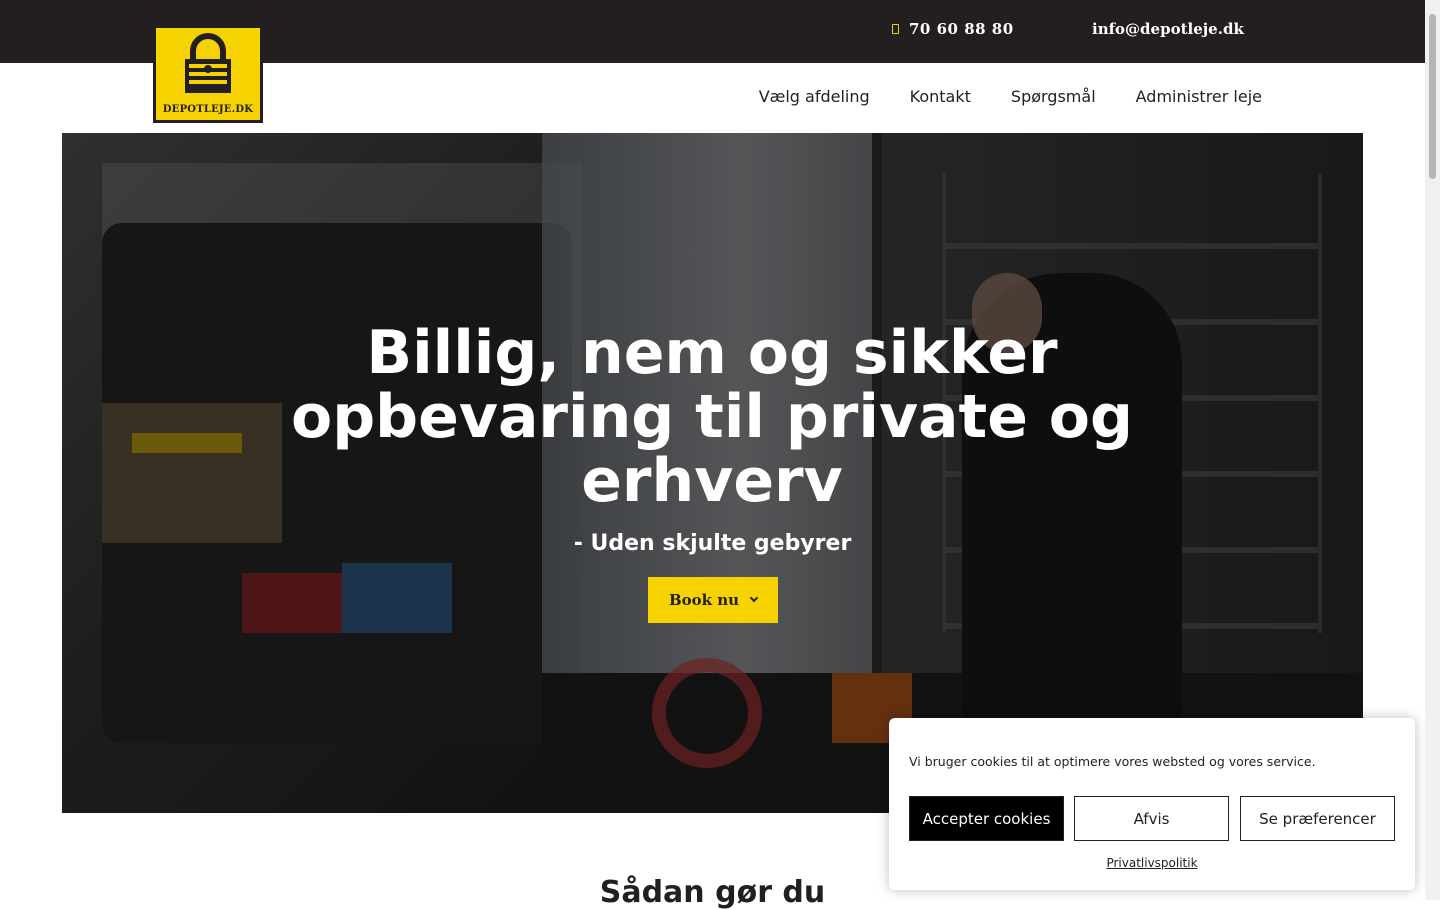 The image size is (1440, 910). Describe the element at coordinates (961, 29) in the screenshot. I see `phone-number: 70 60 88 80` at that location.